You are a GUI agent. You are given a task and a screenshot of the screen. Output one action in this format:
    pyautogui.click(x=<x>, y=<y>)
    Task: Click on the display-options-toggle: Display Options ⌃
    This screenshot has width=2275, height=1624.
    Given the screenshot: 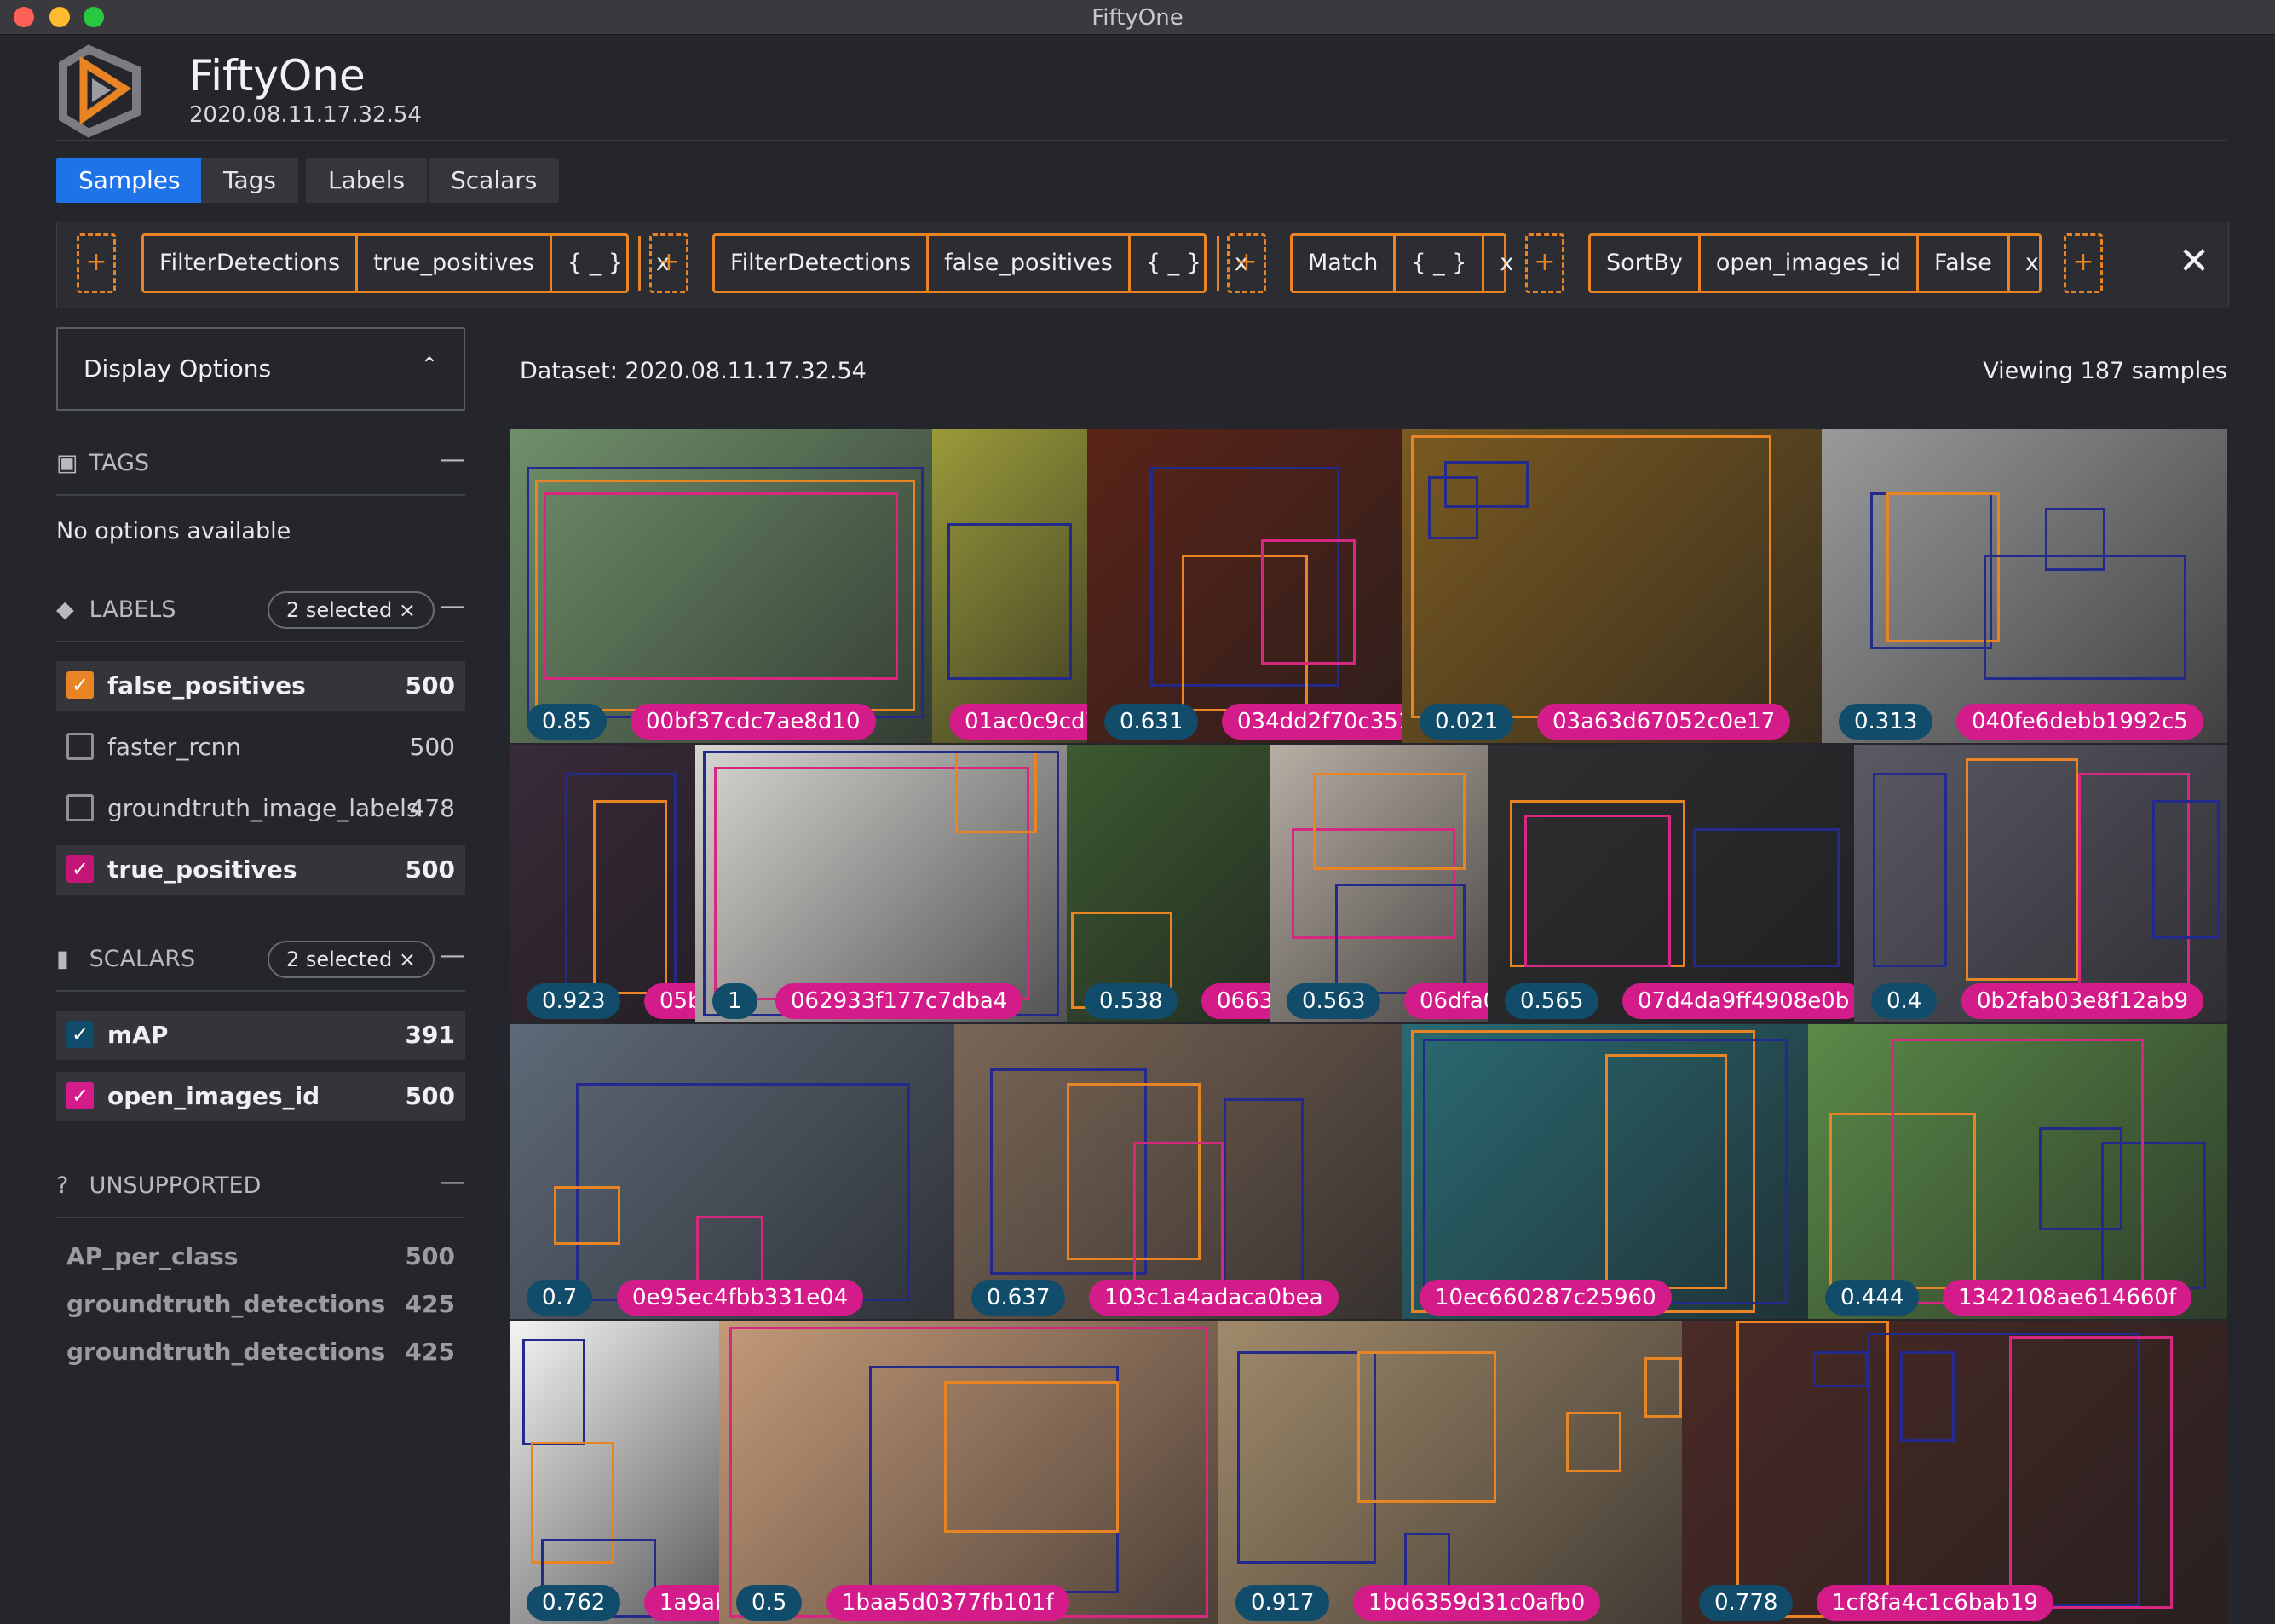 What is the action you would take?
    pyautogui.click(x=260, y=369)
    